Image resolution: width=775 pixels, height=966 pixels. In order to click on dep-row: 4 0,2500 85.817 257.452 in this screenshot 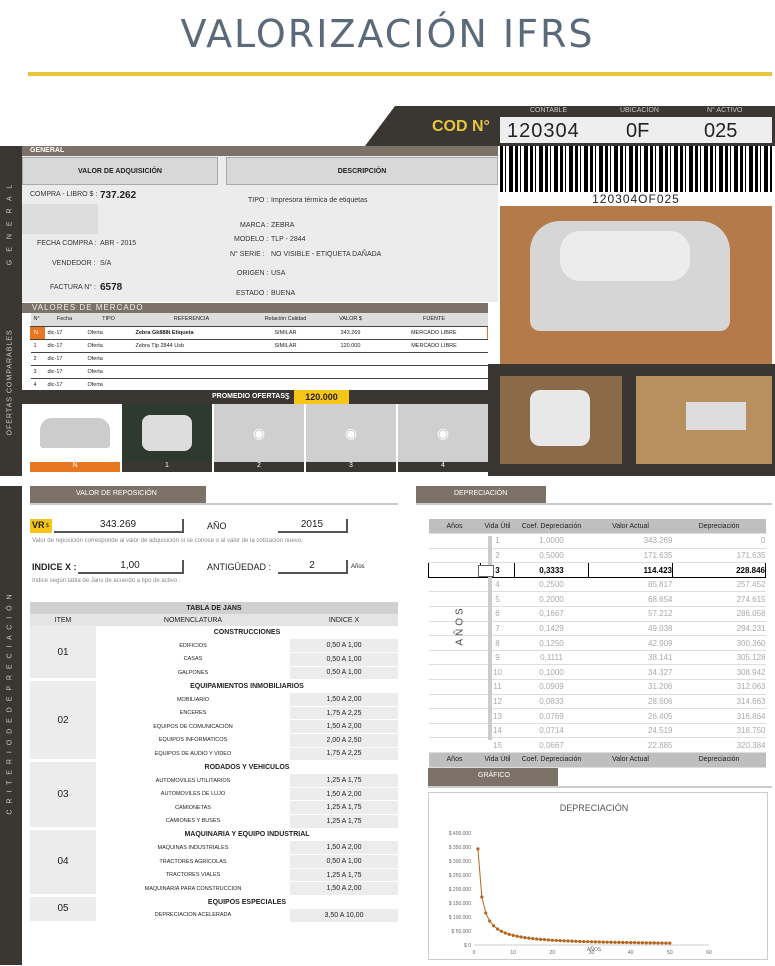, I will do `click(597, 585)`.